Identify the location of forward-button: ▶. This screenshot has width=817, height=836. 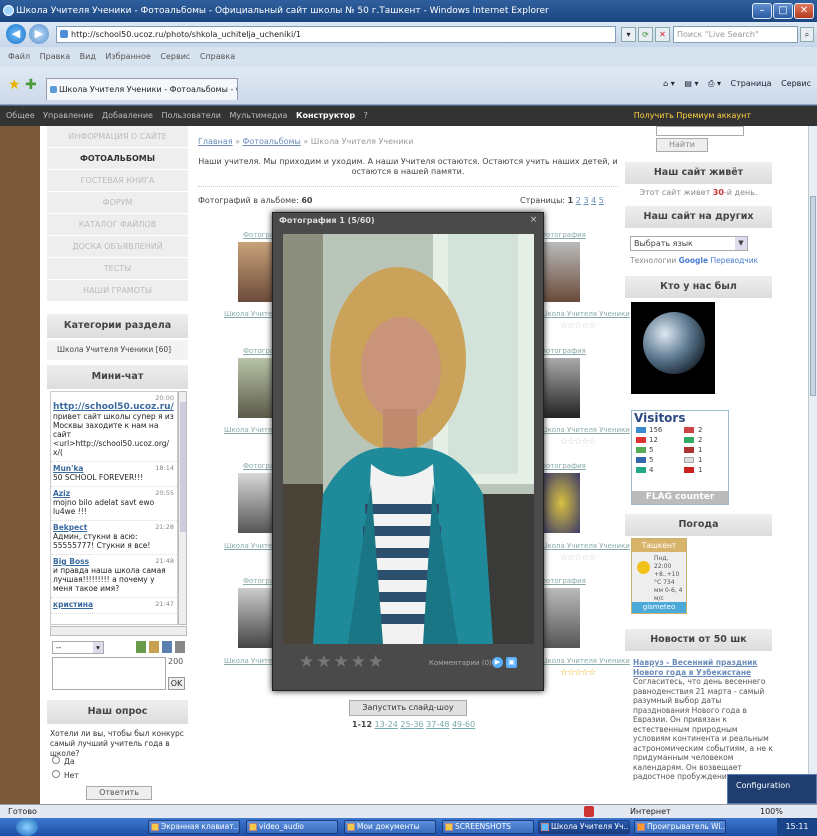
(39, 34).